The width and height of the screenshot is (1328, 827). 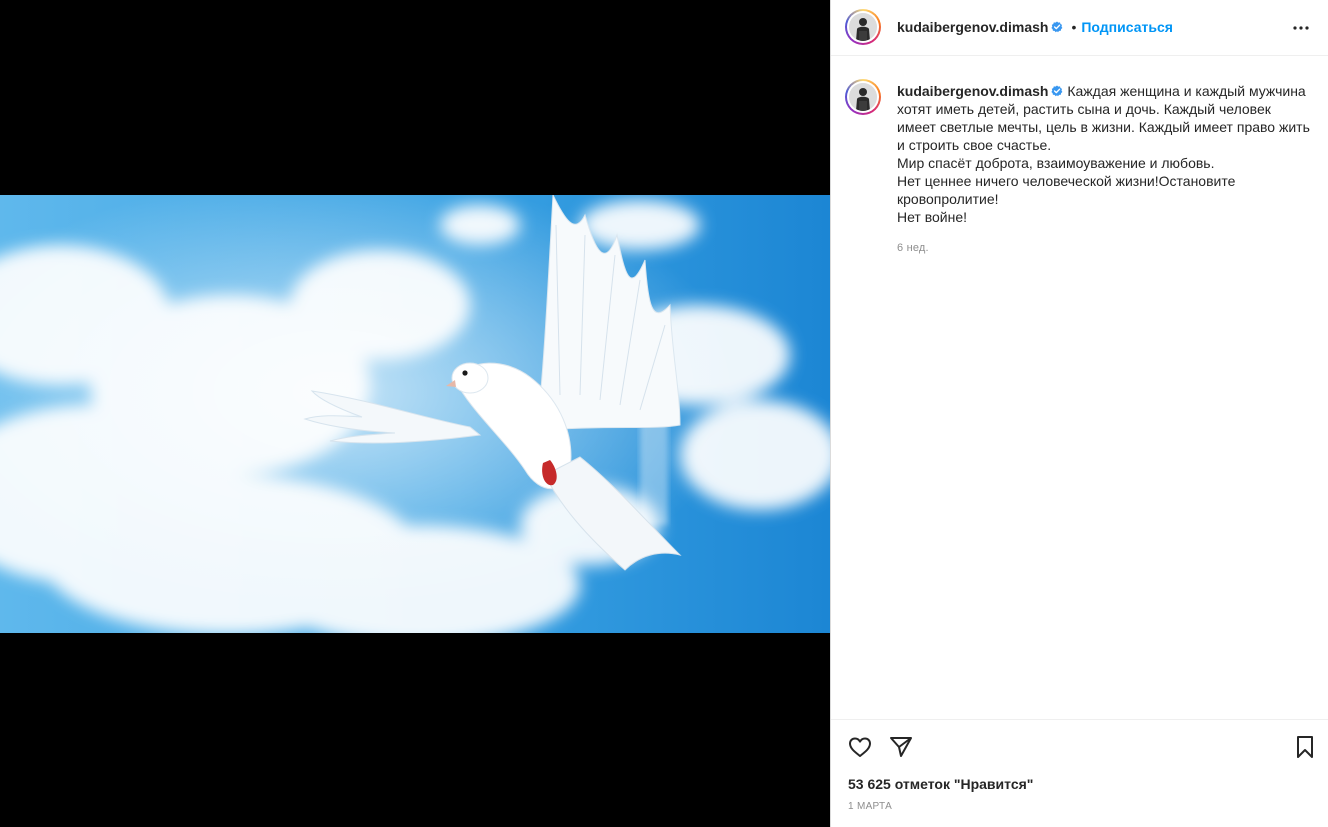 What do you see at coordinates (1127, 27) in the screenshot?
I see `follow-button: Подписаться` at bounding box center [1127, 27].